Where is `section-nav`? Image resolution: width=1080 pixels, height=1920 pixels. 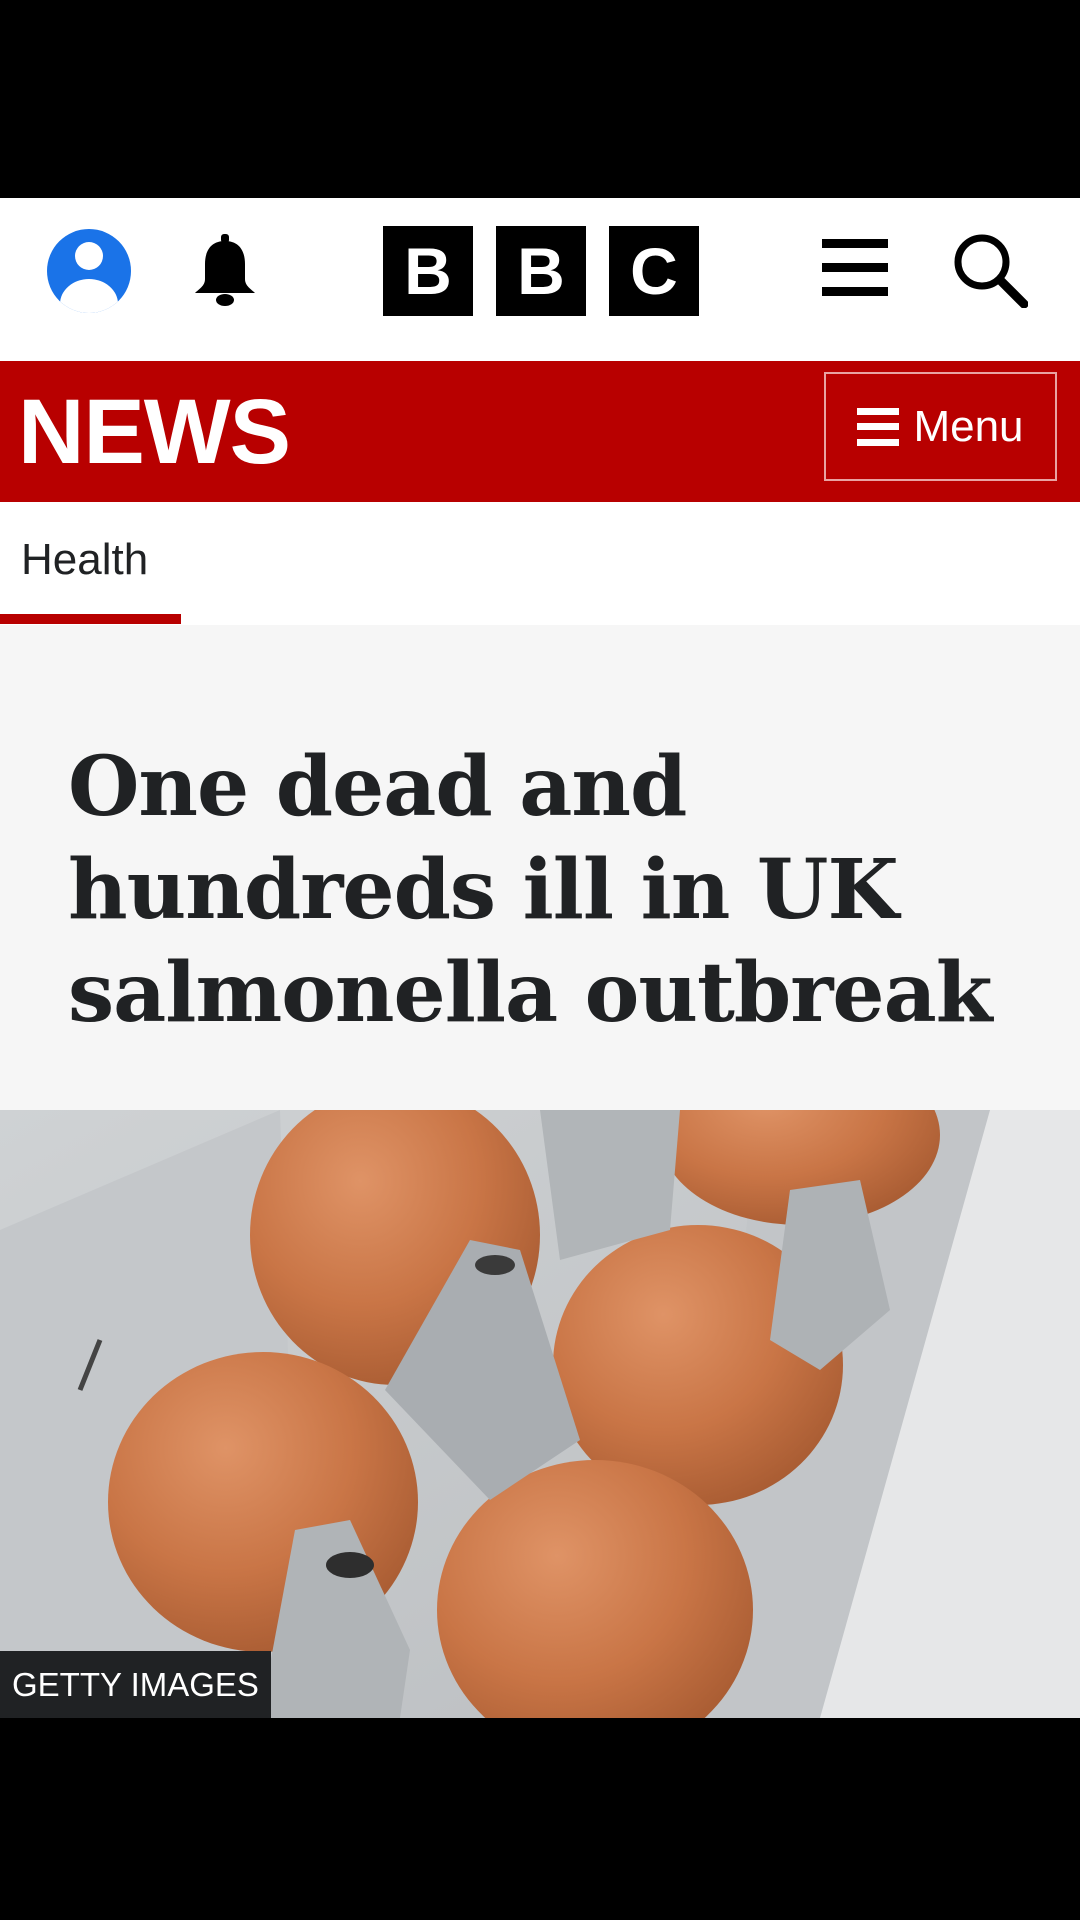
section-nav is located at coordinates (540, 563).